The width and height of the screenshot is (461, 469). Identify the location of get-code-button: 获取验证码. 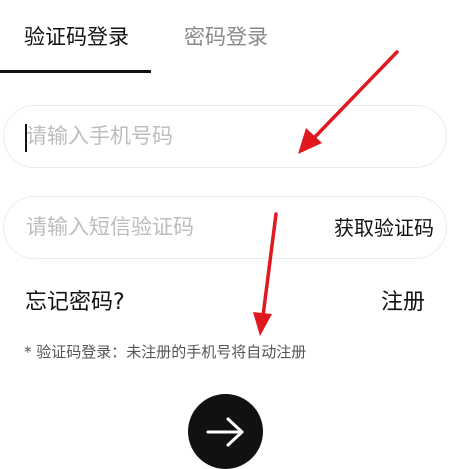
(384, 228).